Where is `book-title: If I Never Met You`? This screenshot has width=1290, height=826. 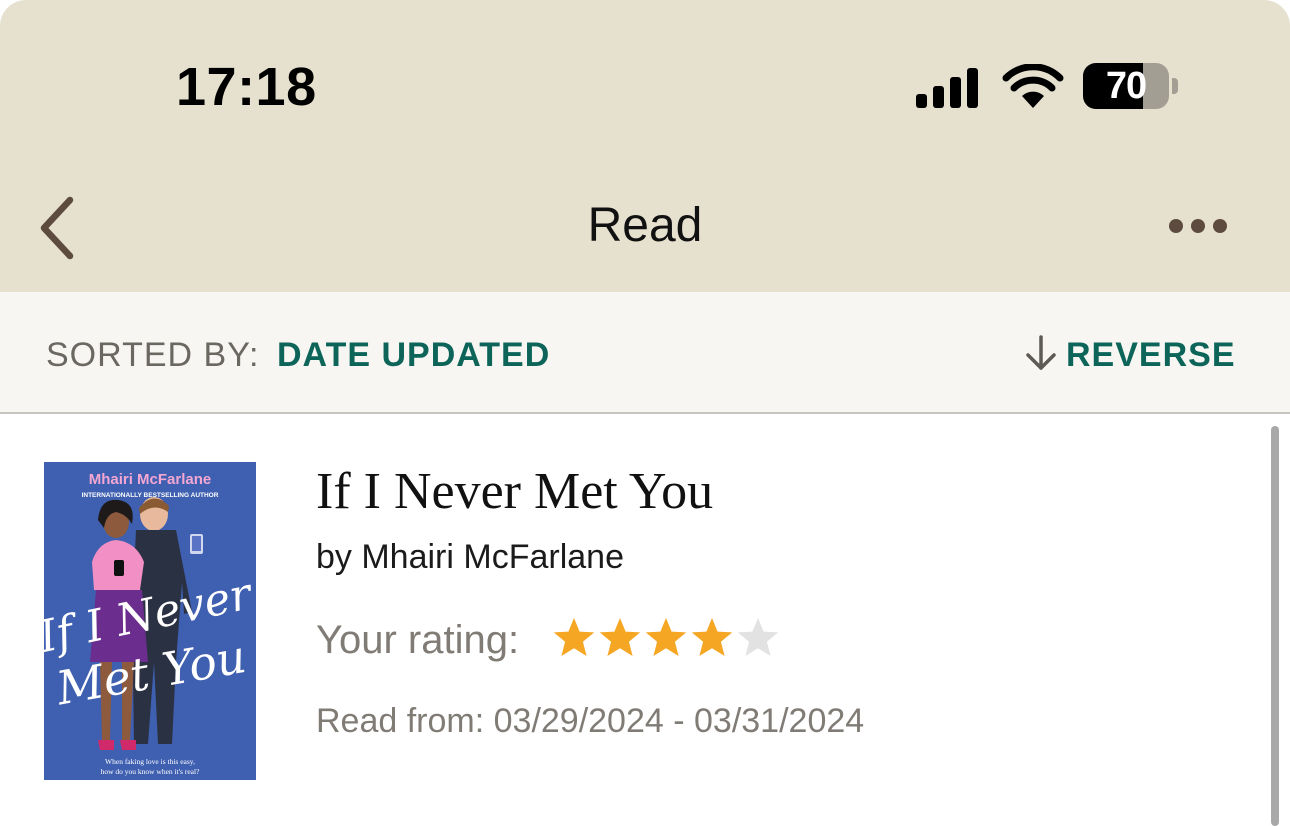 book-title: If I Never Met You is located at coordinates (514, 491).